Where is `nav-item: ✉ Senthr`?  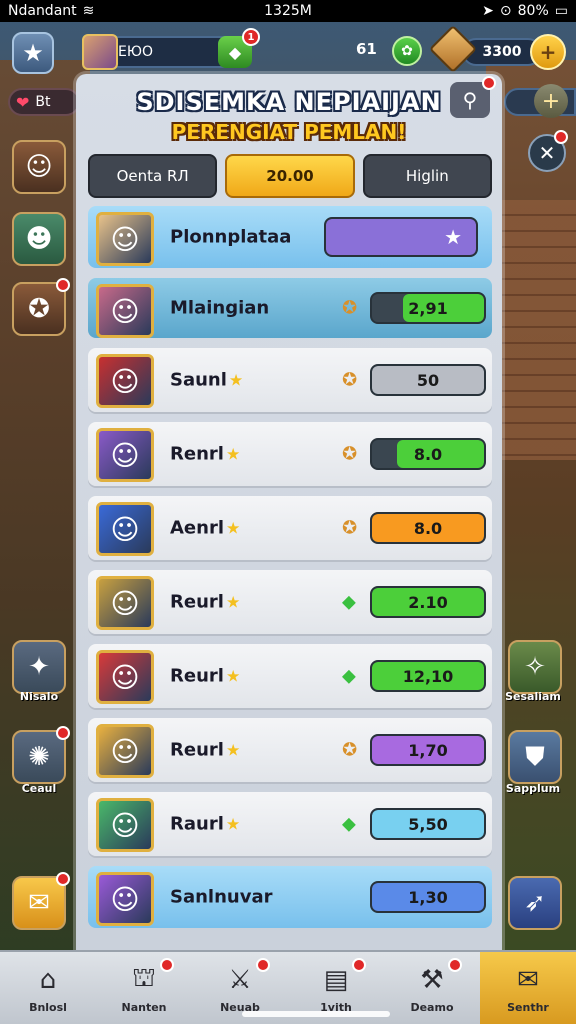 nav-item: ✉ Senthr is located at coordinates (528, 988).